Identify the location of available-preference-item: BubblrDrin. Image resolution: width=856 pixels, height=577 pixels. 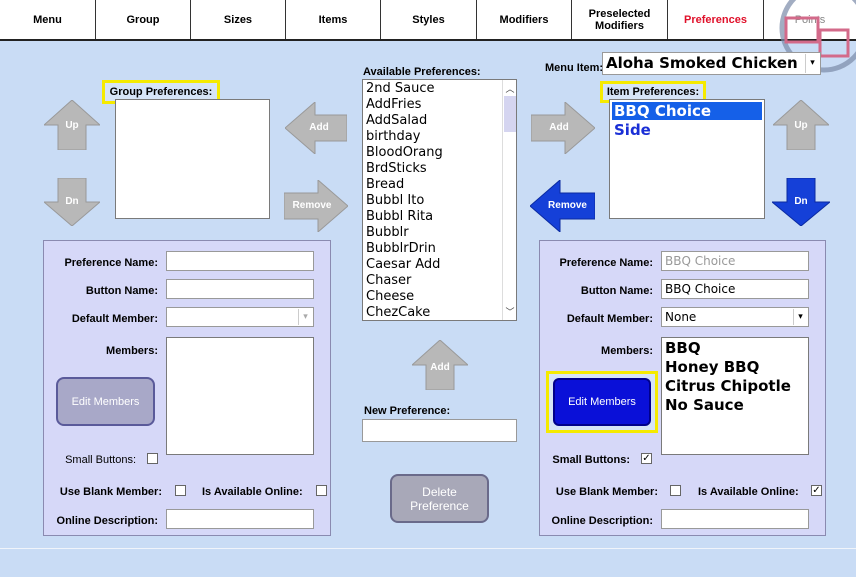
(439, 249).